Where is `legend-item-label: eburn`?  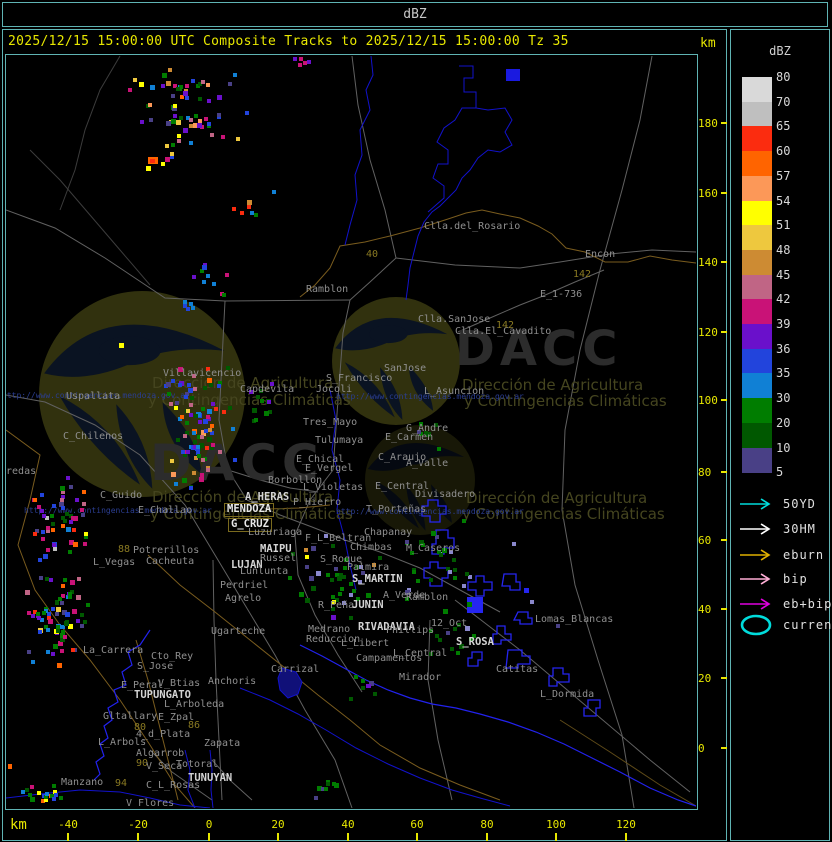
legend-item-label: eburn is located at coordinates (804, 555).